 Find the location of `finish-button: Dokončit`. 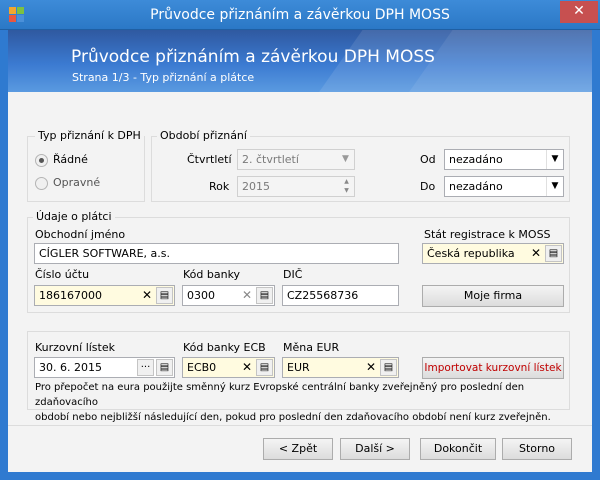

finish-button: Dokončit is located at coordinates (458, 449).